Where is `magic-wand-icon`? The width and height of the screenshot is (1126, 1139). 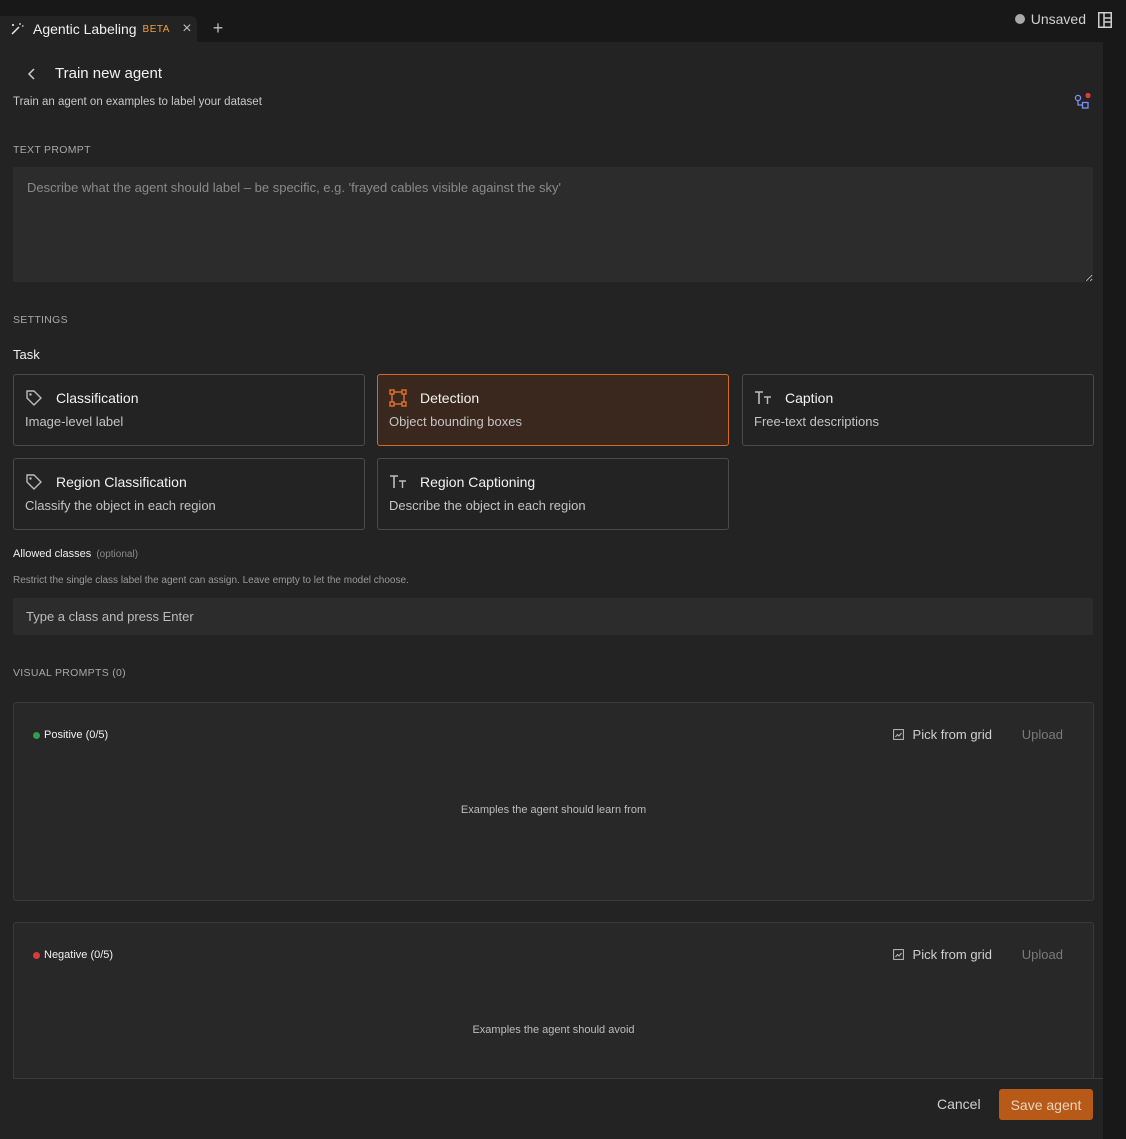
magic-wand-icon is located at coordinates (17, 29).